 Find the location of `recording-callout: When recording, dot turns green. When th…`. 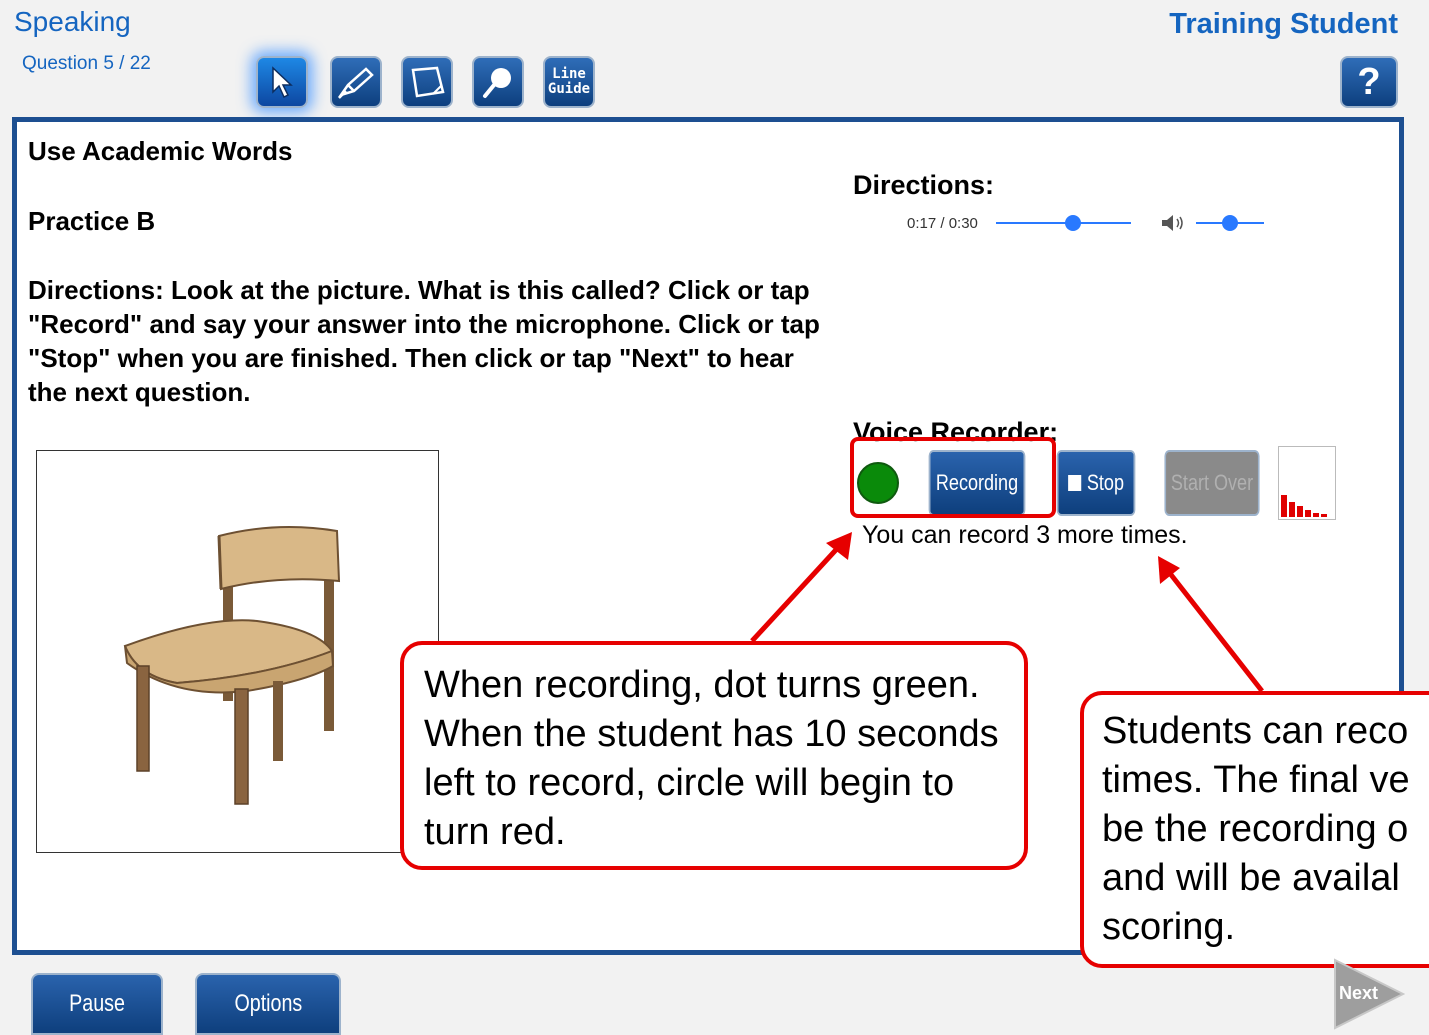

recording-callout: When recording, dot turns green. When th… is located at coordinates (714, 755).